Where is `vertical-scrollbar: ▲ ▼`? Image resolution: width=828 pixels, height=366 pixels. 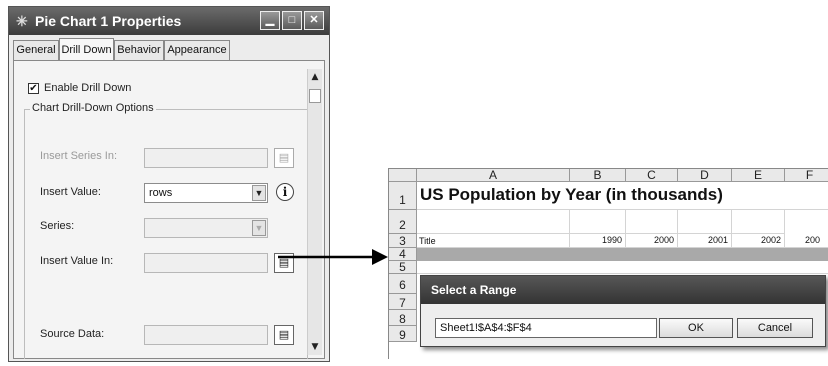 vertical-scrollbar: ▲ ▼ is located at coordinates (314, 212).